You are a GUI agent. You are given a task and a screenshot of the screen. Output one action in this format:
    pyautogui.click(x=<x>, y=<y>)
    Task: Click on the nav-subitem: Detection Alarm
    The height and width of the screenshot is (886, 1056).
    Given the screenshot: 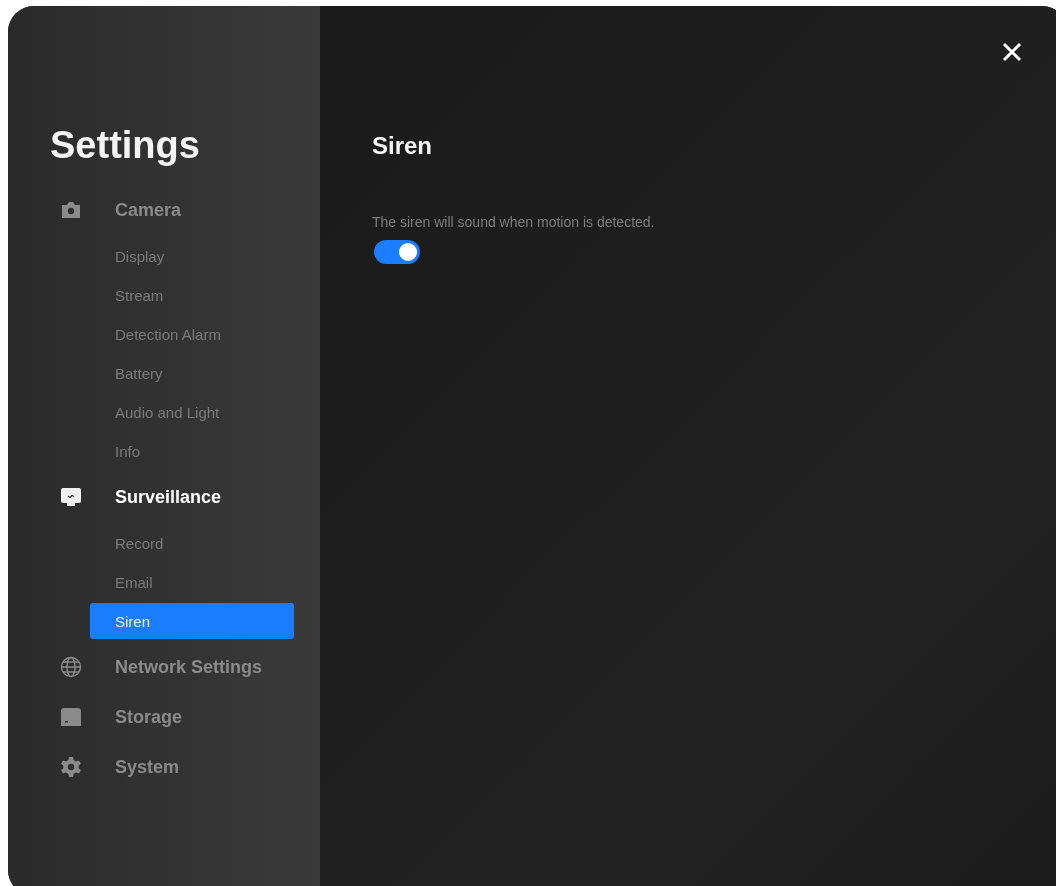 What is the action you would take?
    pyautogui.click(x=192, y=334)
    